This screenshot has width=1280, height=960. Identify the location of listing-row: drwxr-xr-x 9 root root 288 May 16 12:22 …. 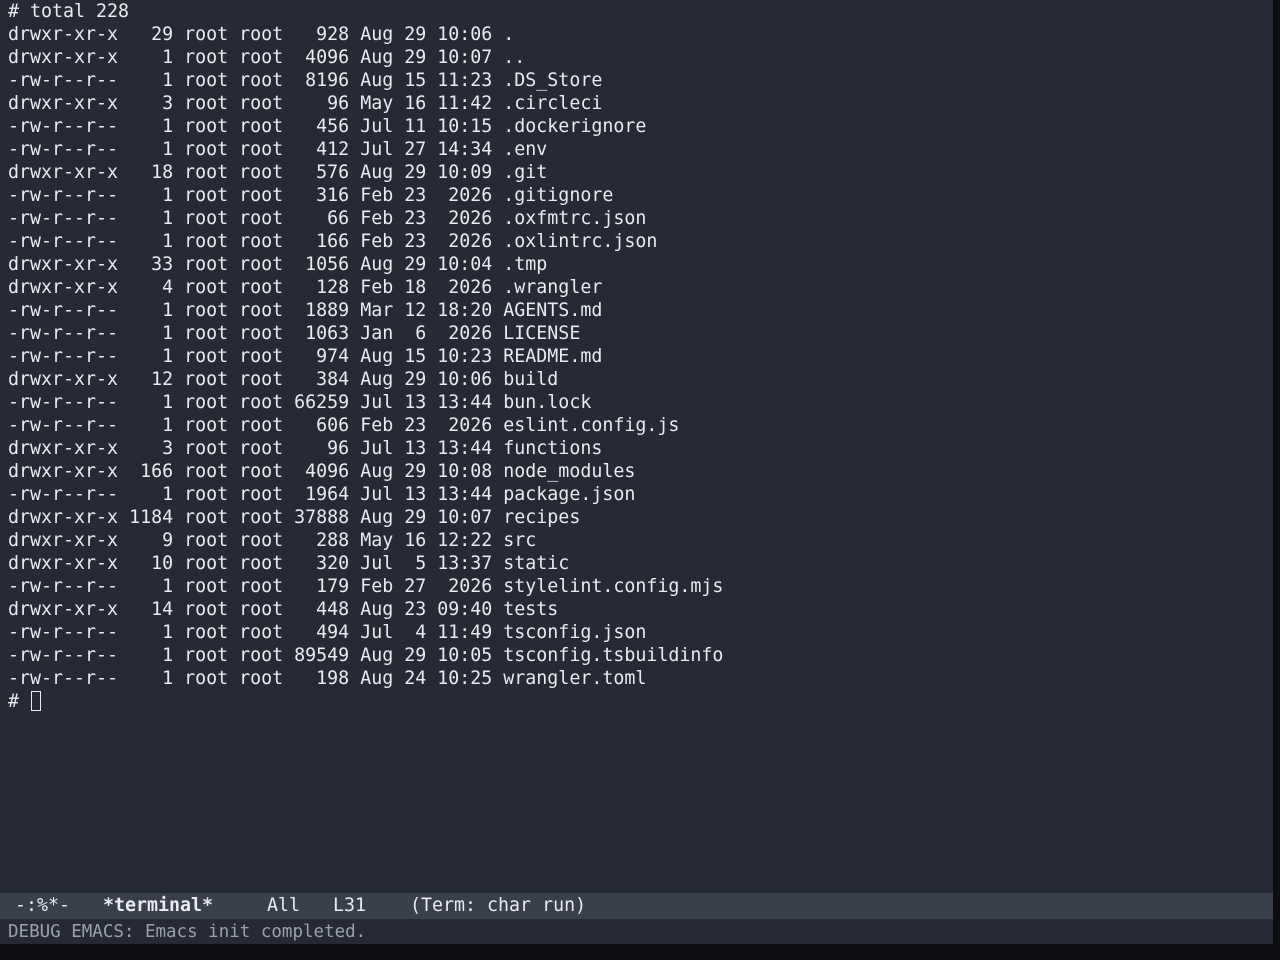
(272, 540).